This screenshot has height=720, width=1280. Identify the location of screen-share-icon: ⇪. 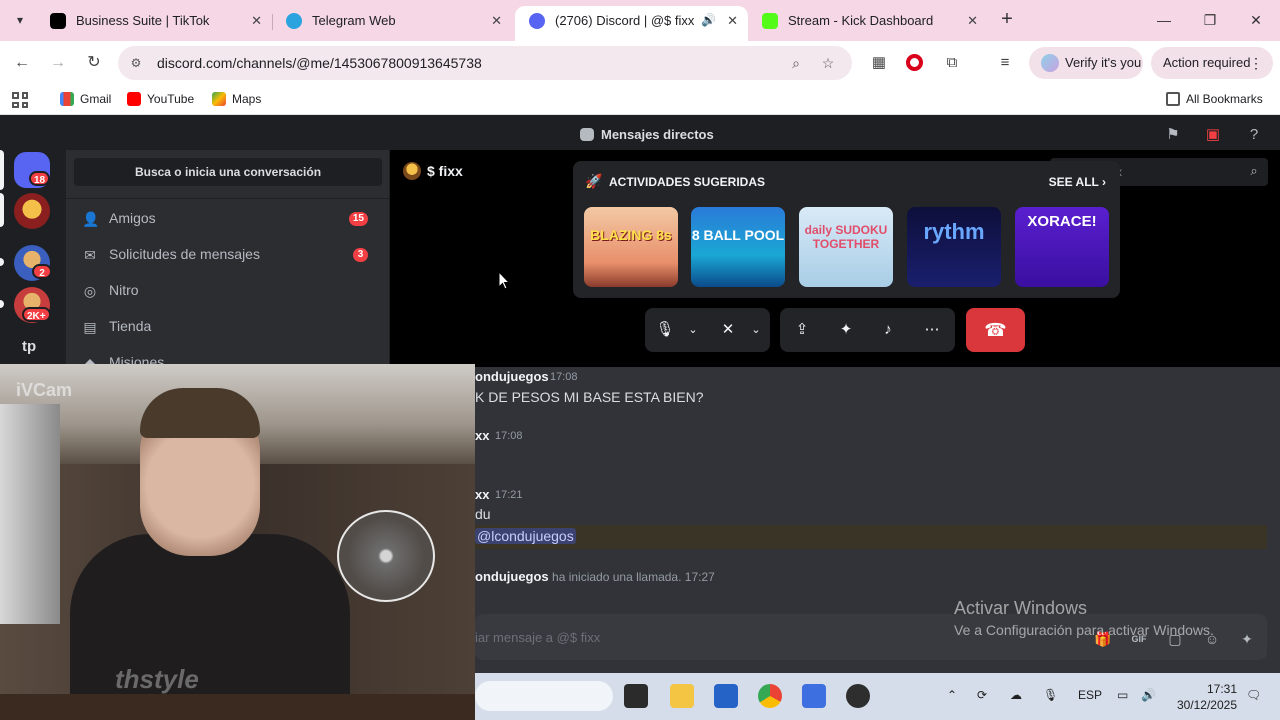
(802, 330).